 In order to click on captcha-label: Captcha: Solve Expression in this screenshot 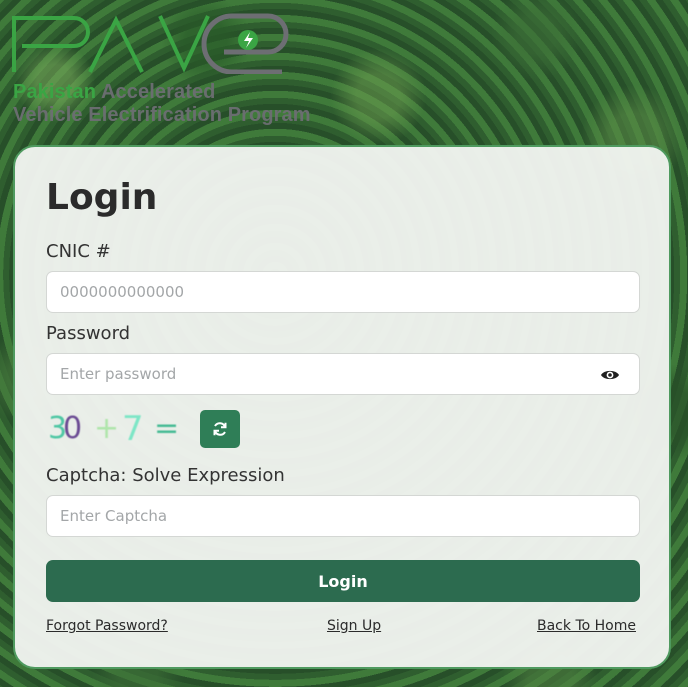, I will do `click(165, 475)`.